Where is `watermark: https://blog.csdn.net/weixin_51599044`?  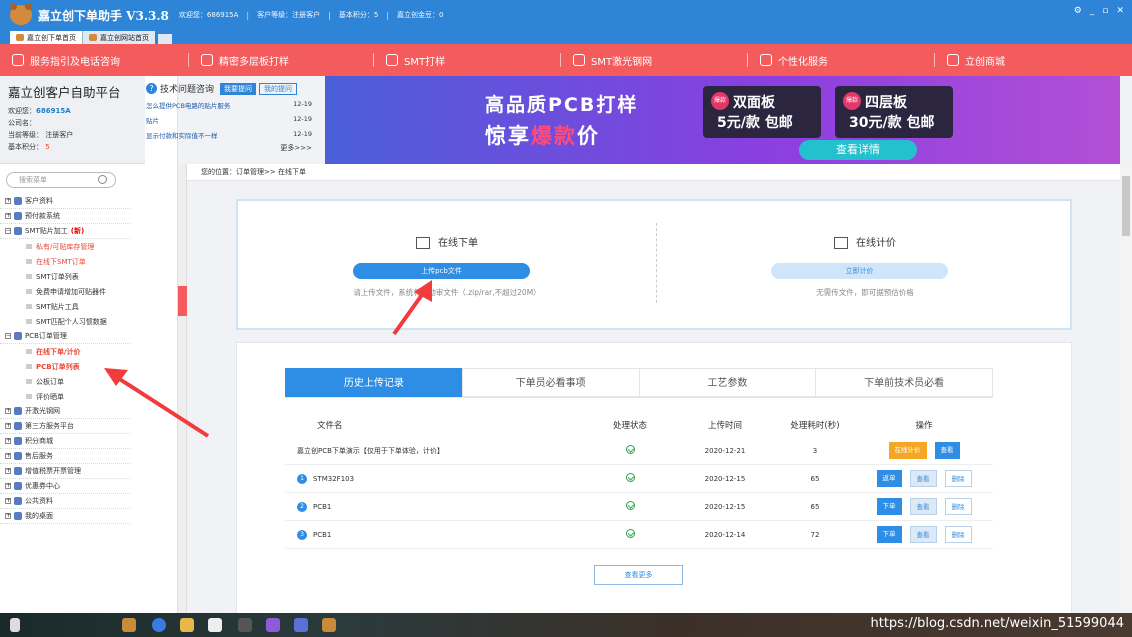
watermark: https://blog.csdn.net/weixin_51599044 is located at coordinates (997, 623).